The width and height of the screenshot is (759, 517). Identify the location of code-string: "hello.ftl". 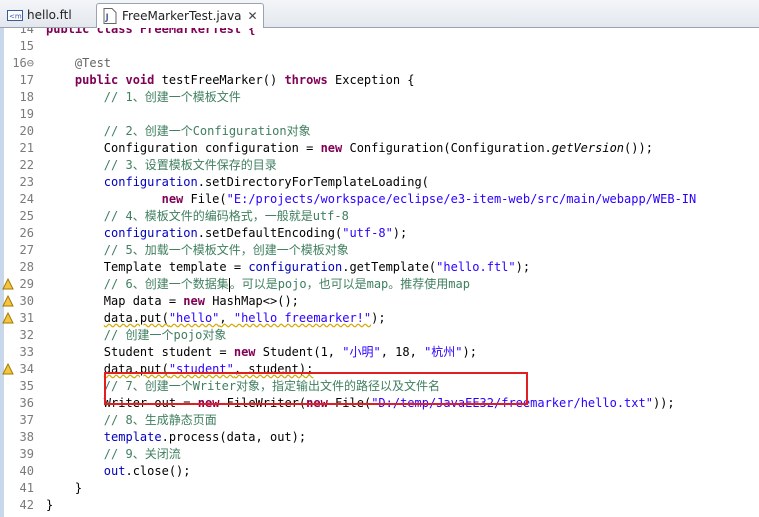
(476, 267).